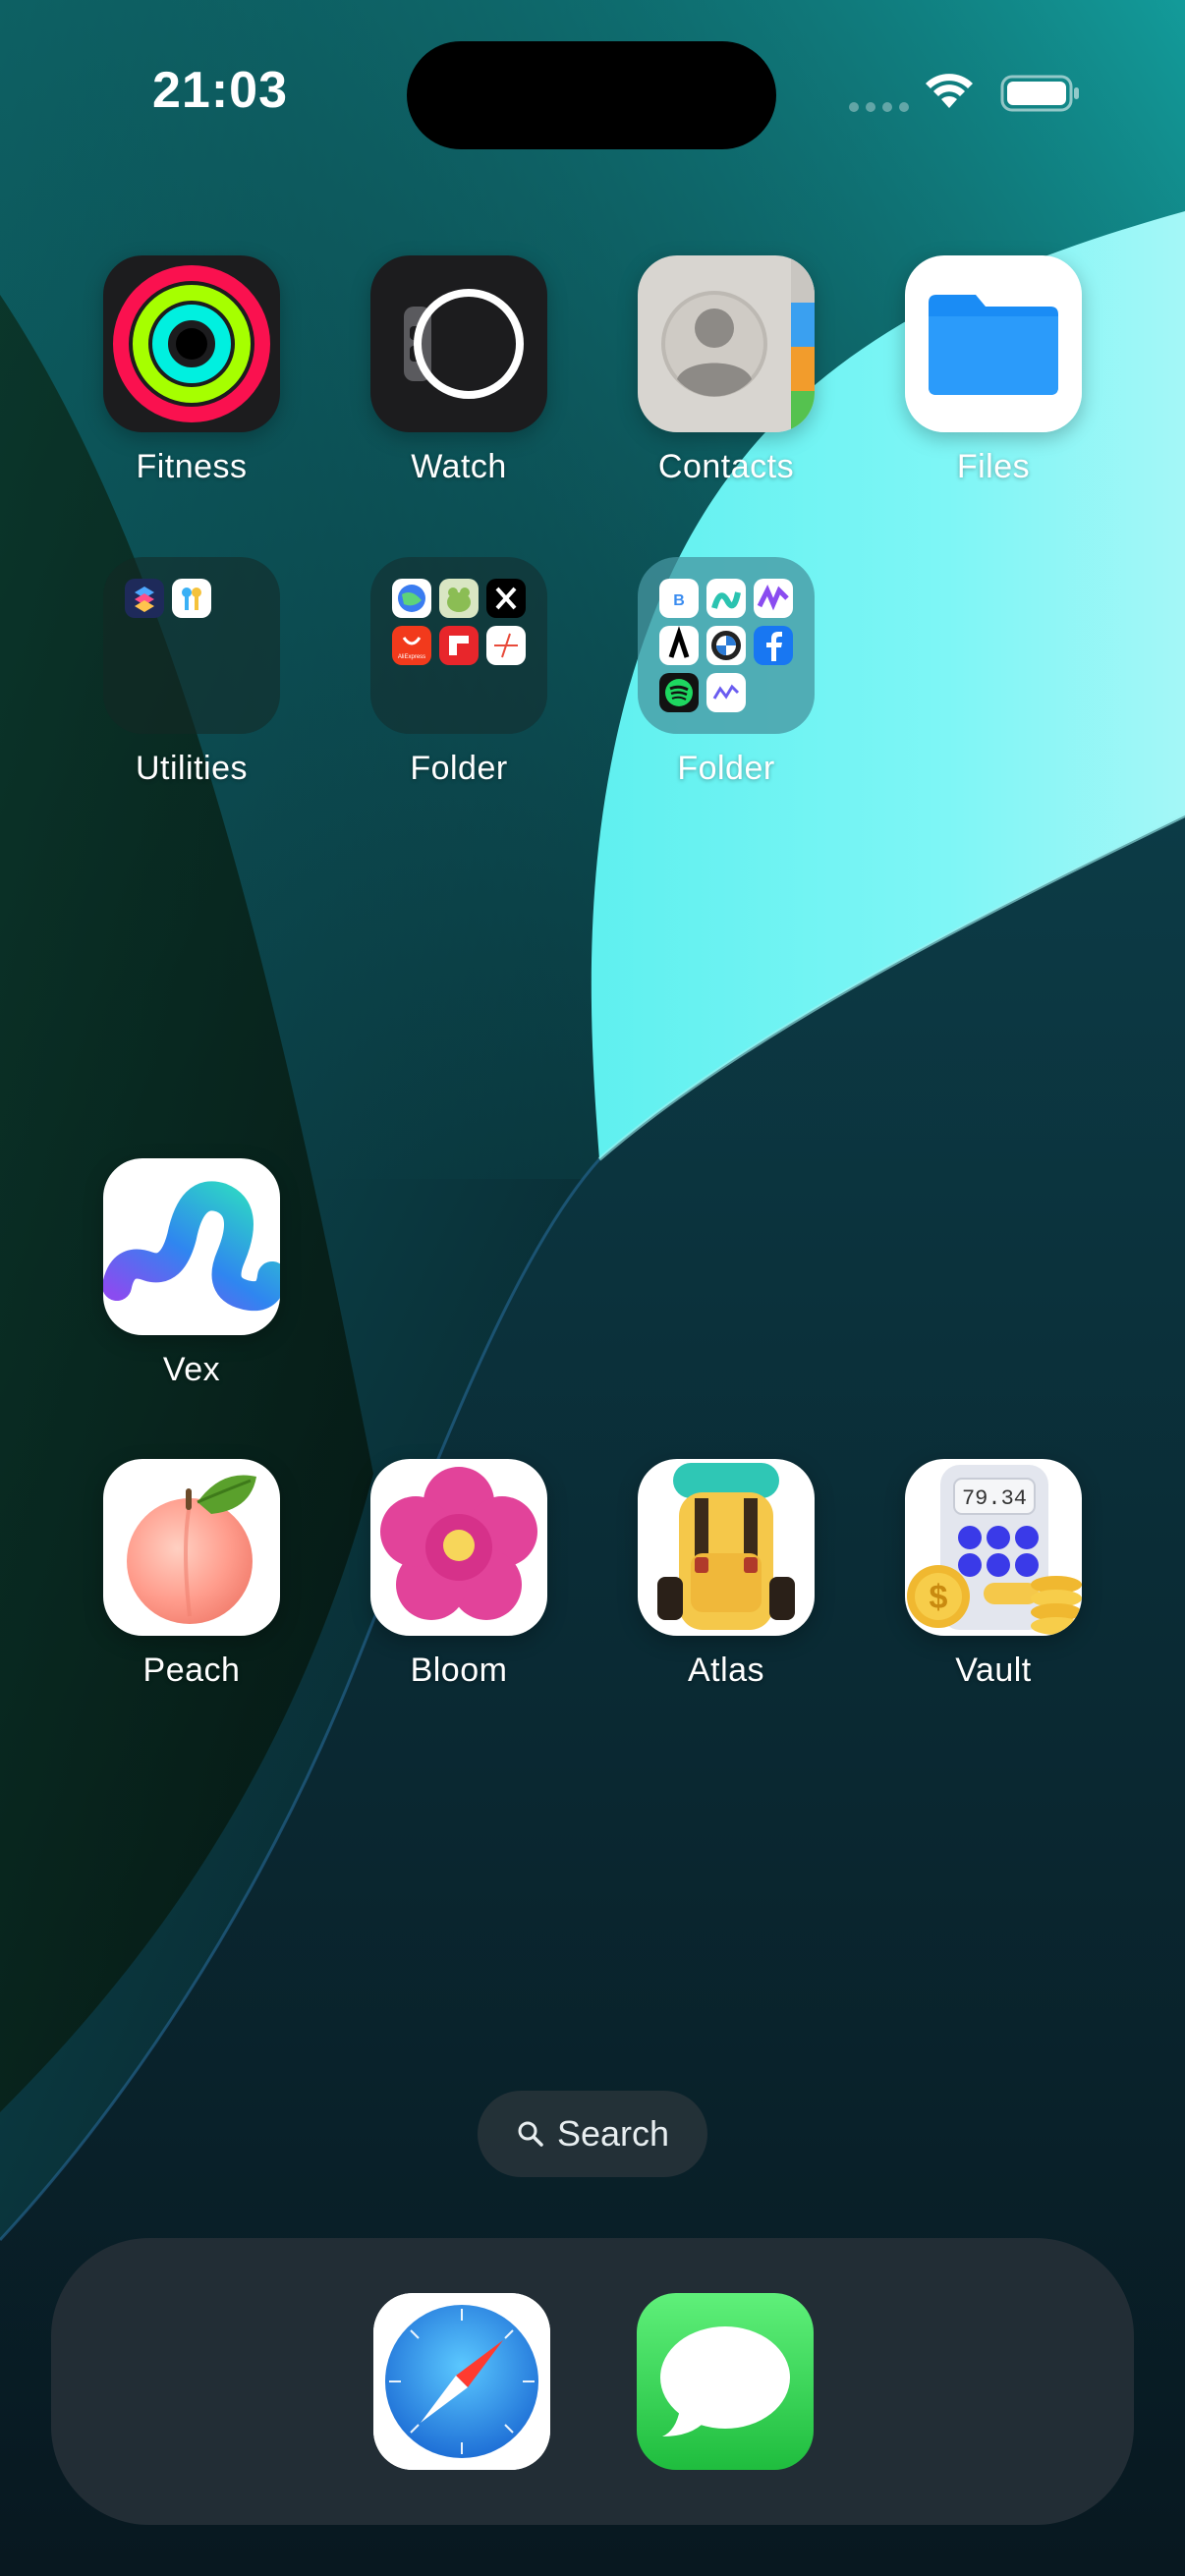 The width and height of the screenshot is (1185, 2576). What do you see at coordinates (192, 1369) in the screenshot?
I see `app-label: Vex` at bounding box center [192, 1369].